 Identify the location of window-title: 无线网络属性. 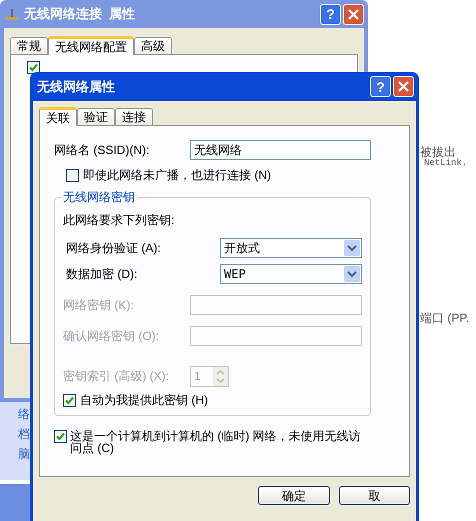
(76, 87).